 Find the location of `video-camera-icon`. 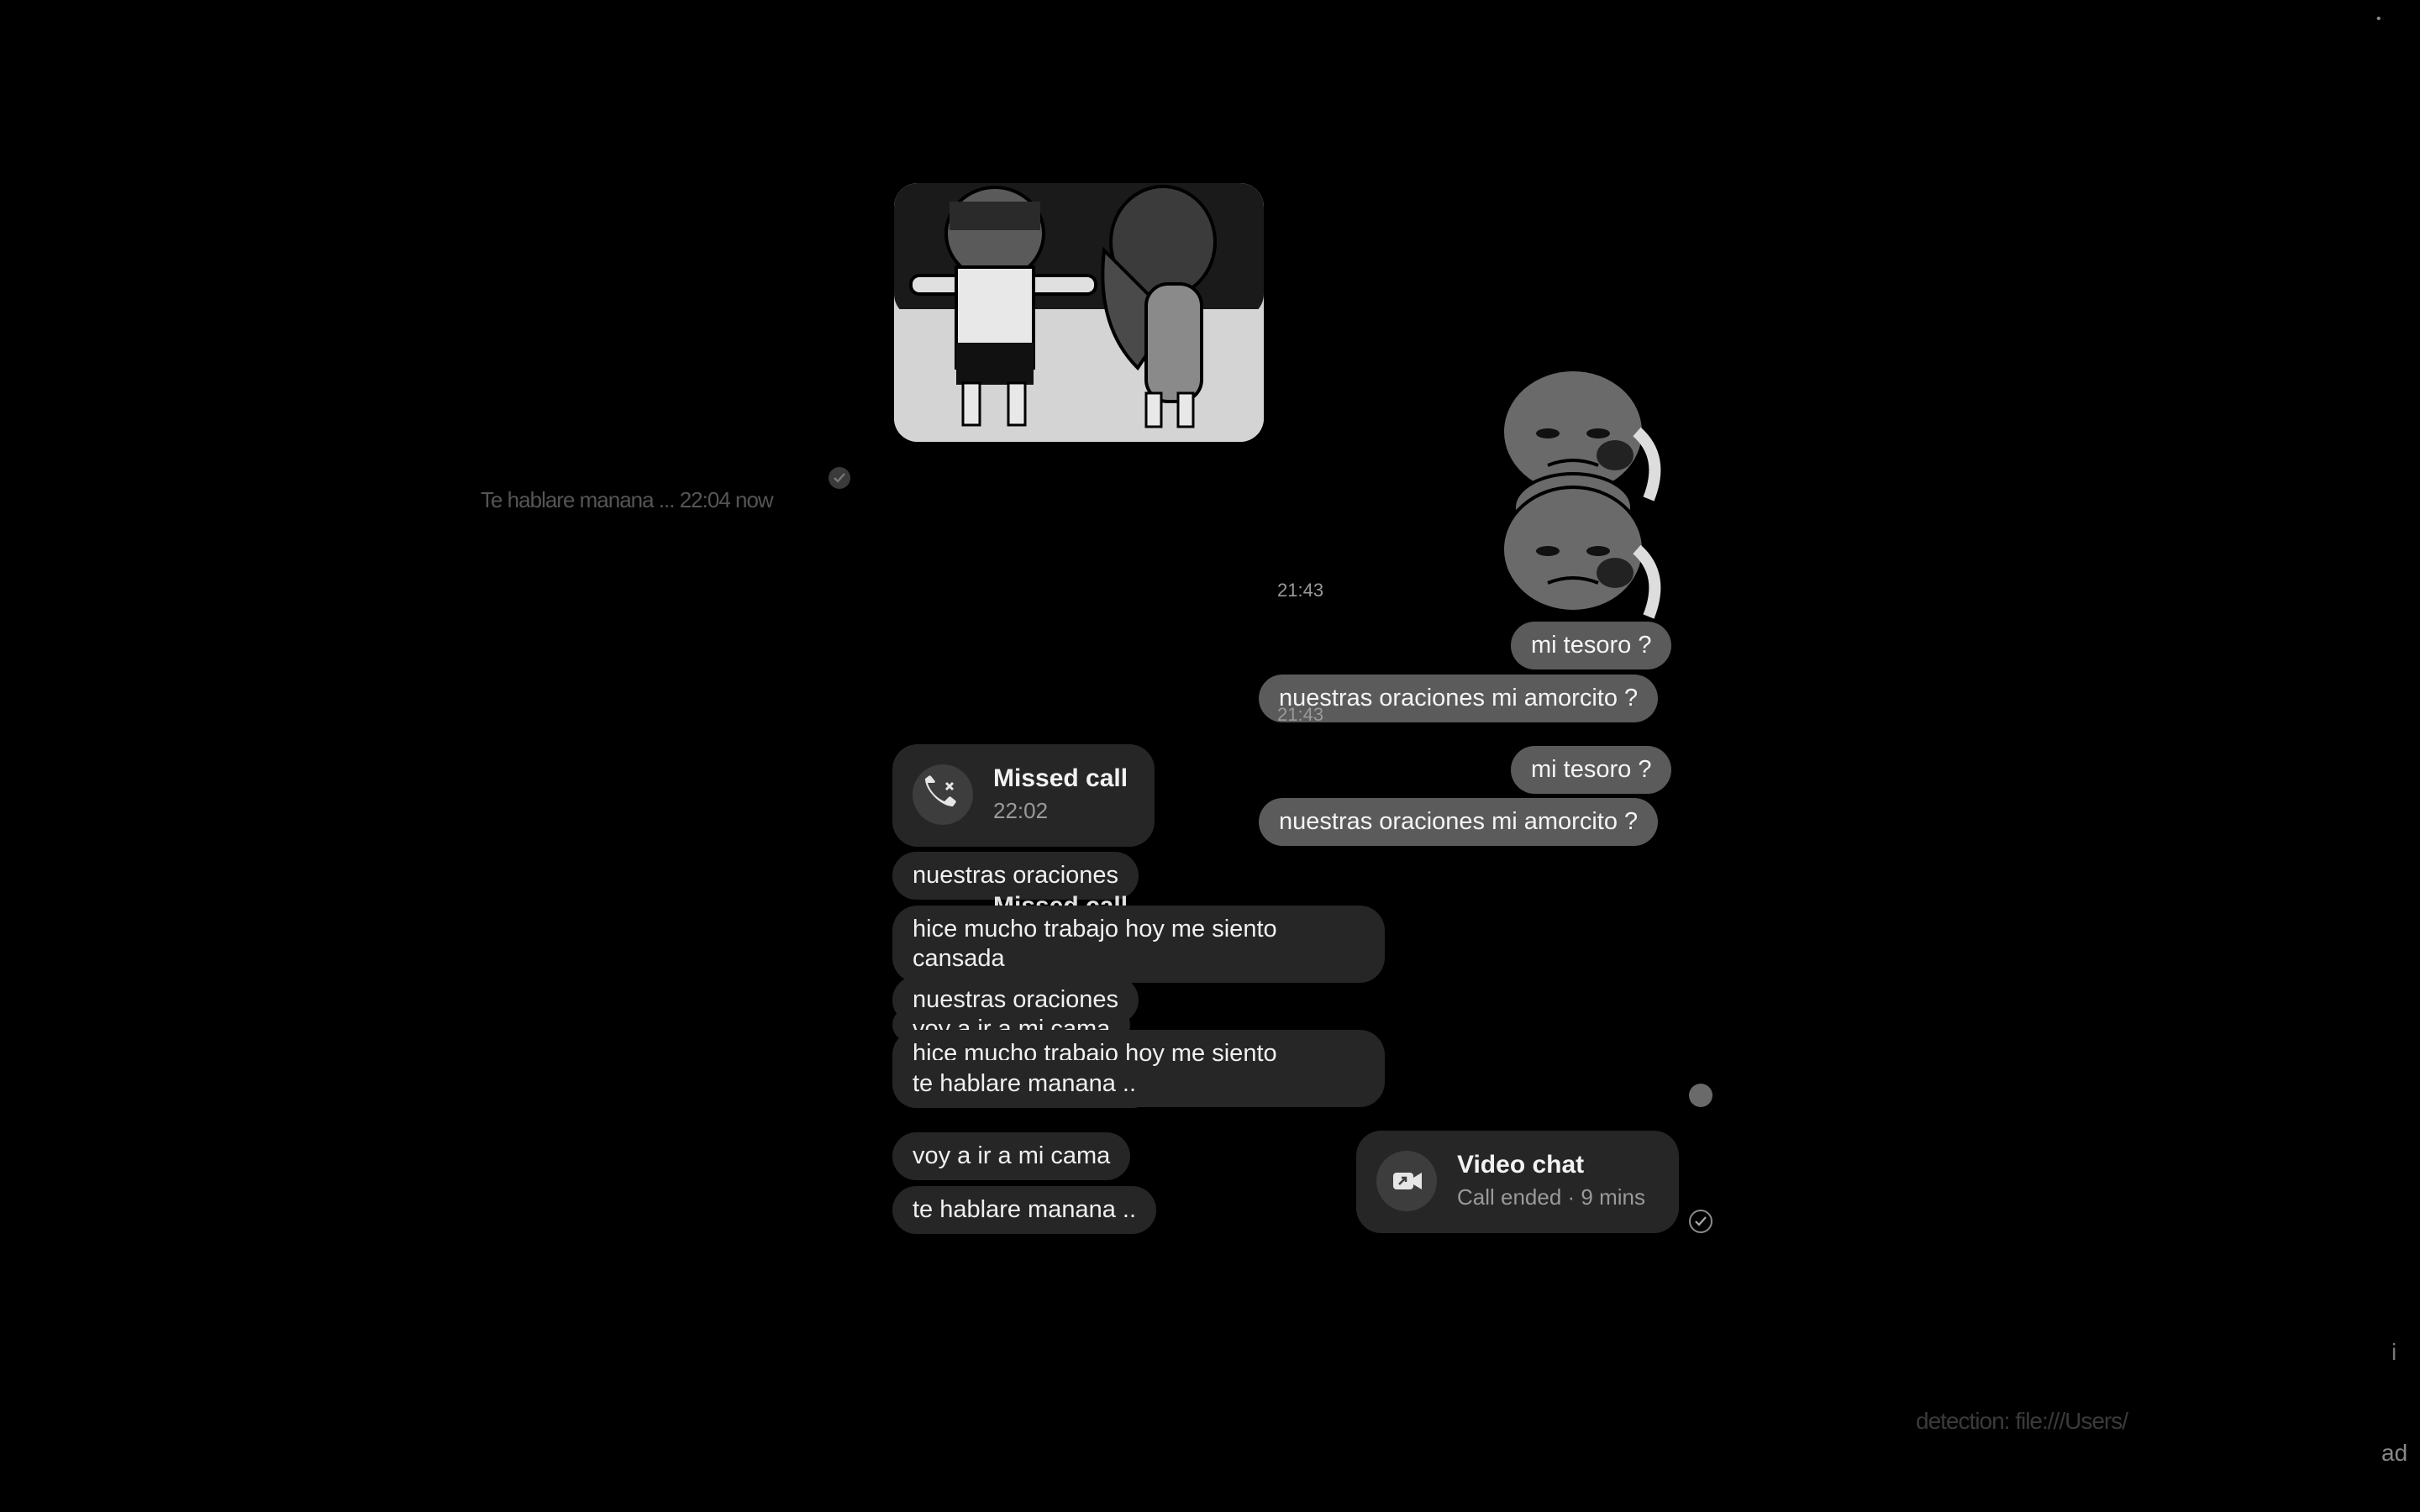

video-camera-icon is located at coordinates (1407, 1181).